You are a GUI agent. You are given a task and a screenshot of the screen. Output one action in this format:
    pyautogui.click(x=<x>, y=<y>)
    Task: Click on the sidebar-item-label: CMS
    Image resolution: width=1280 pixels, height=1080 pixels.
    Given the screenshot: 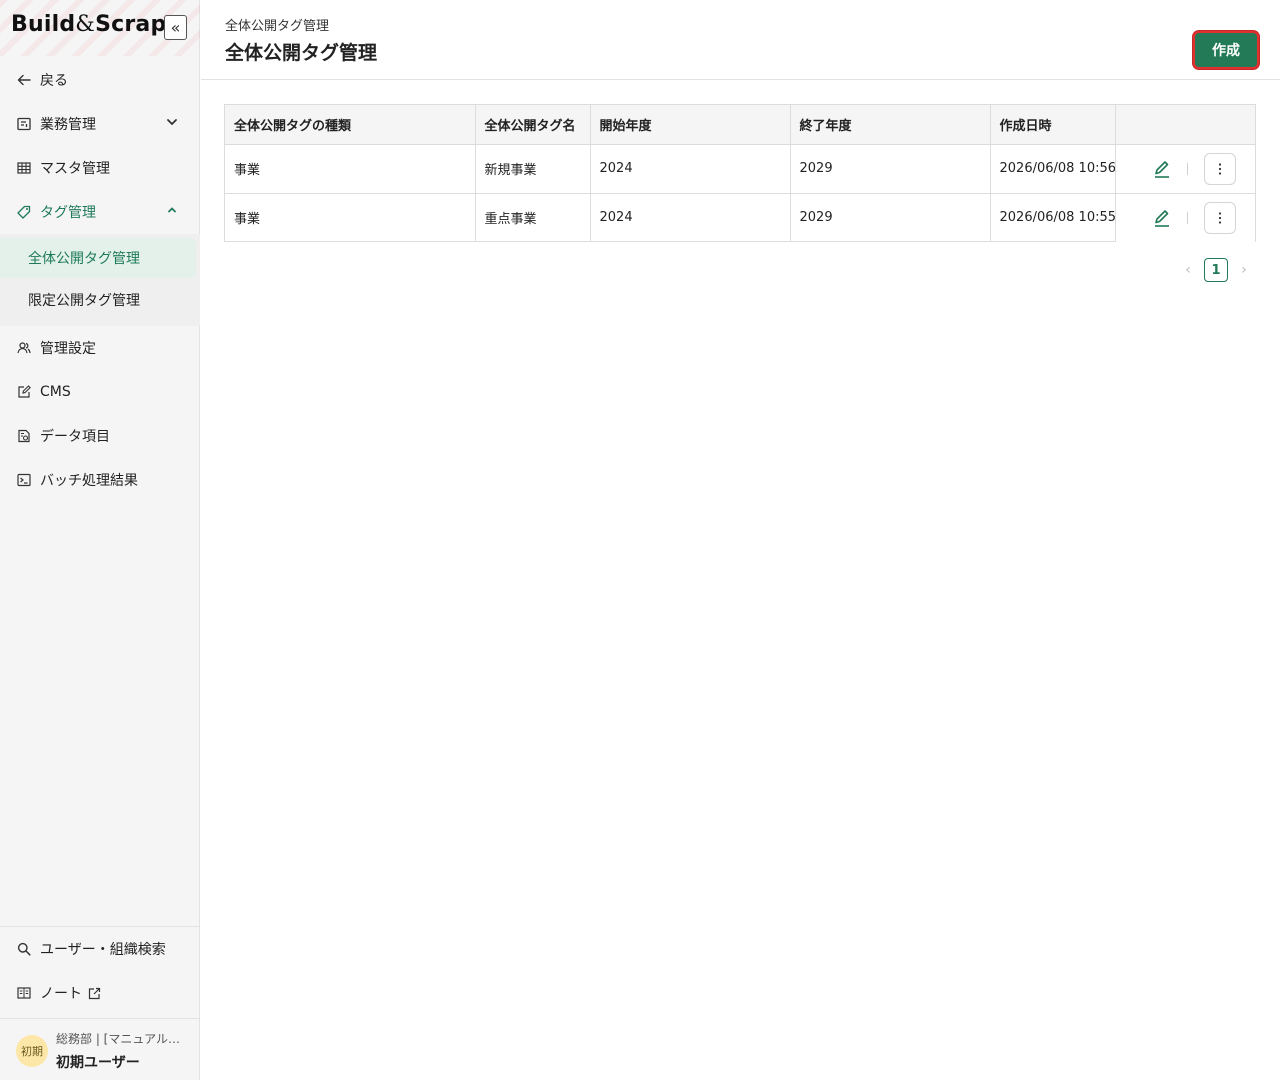 What is the action you would take?
    pyautogui.click(x=55, y=392)
    